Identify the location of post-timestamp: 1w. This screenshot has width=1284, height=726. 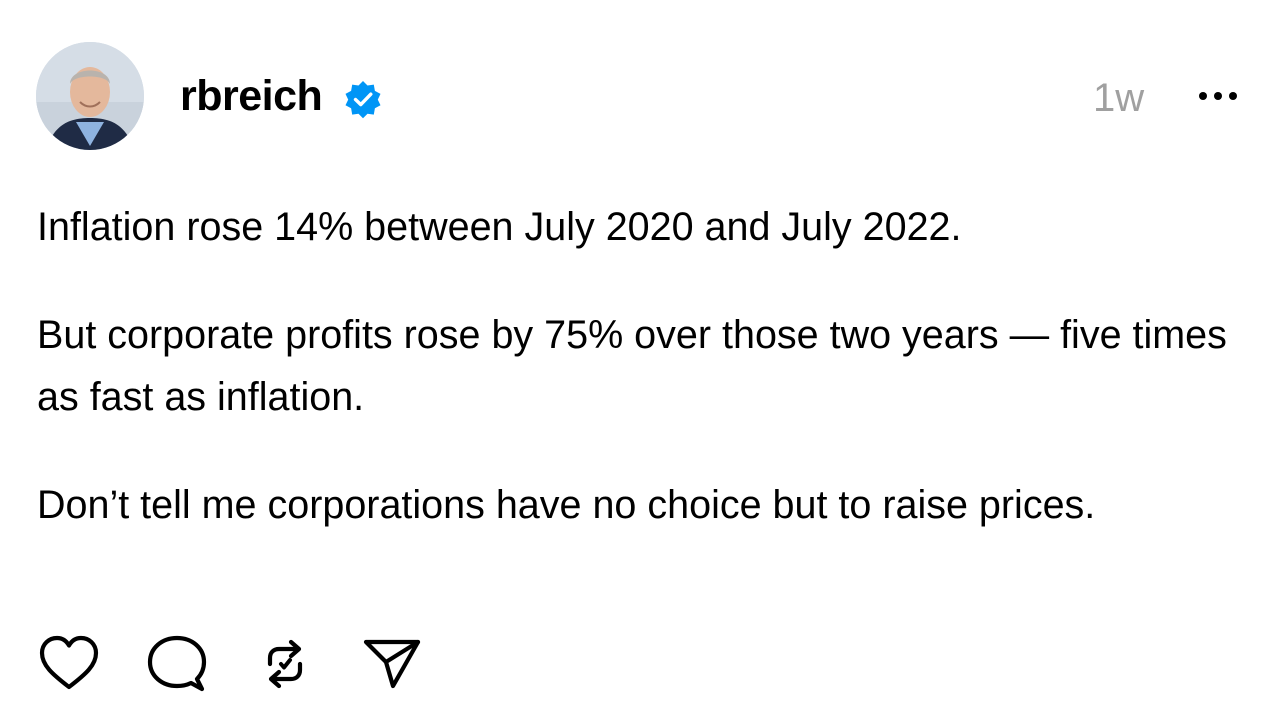
(1119, 98).